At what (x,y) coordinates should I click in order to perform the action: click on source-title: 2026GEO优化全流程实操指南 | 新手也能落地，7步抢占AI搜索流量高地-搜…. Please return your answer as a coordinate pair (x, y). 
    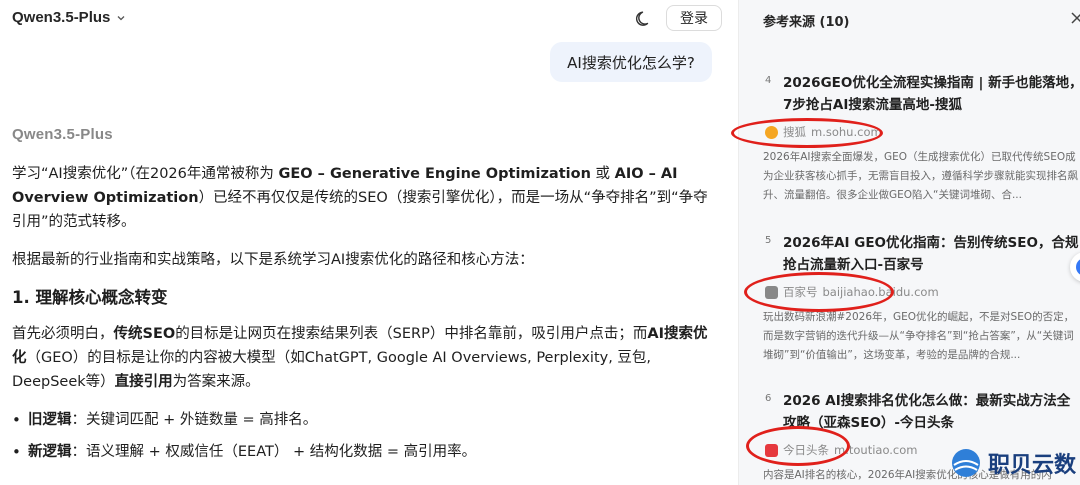
    Looking at the image, I should click on (931, 94).